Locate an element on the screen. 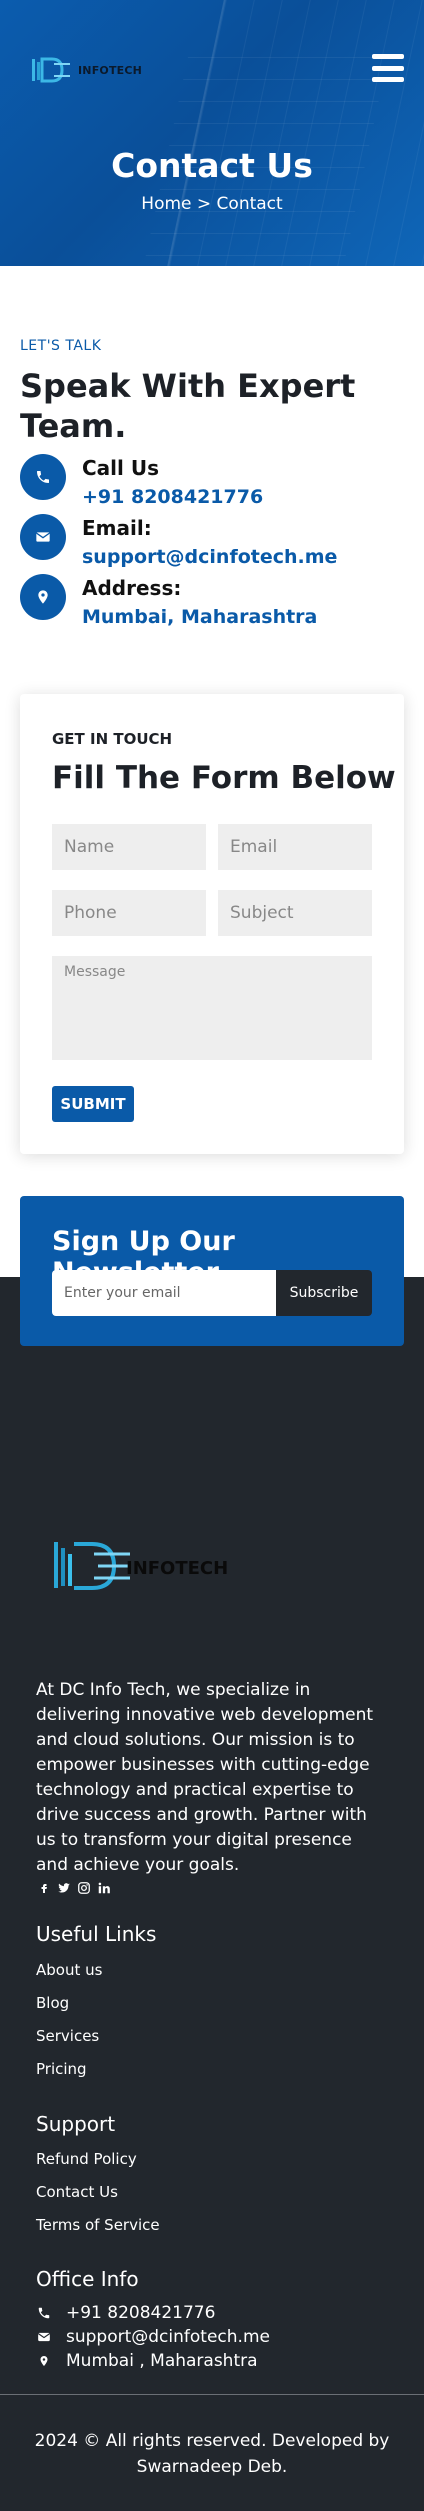  breadcrumb: Home > Contact is located at coordinates (212, 204).